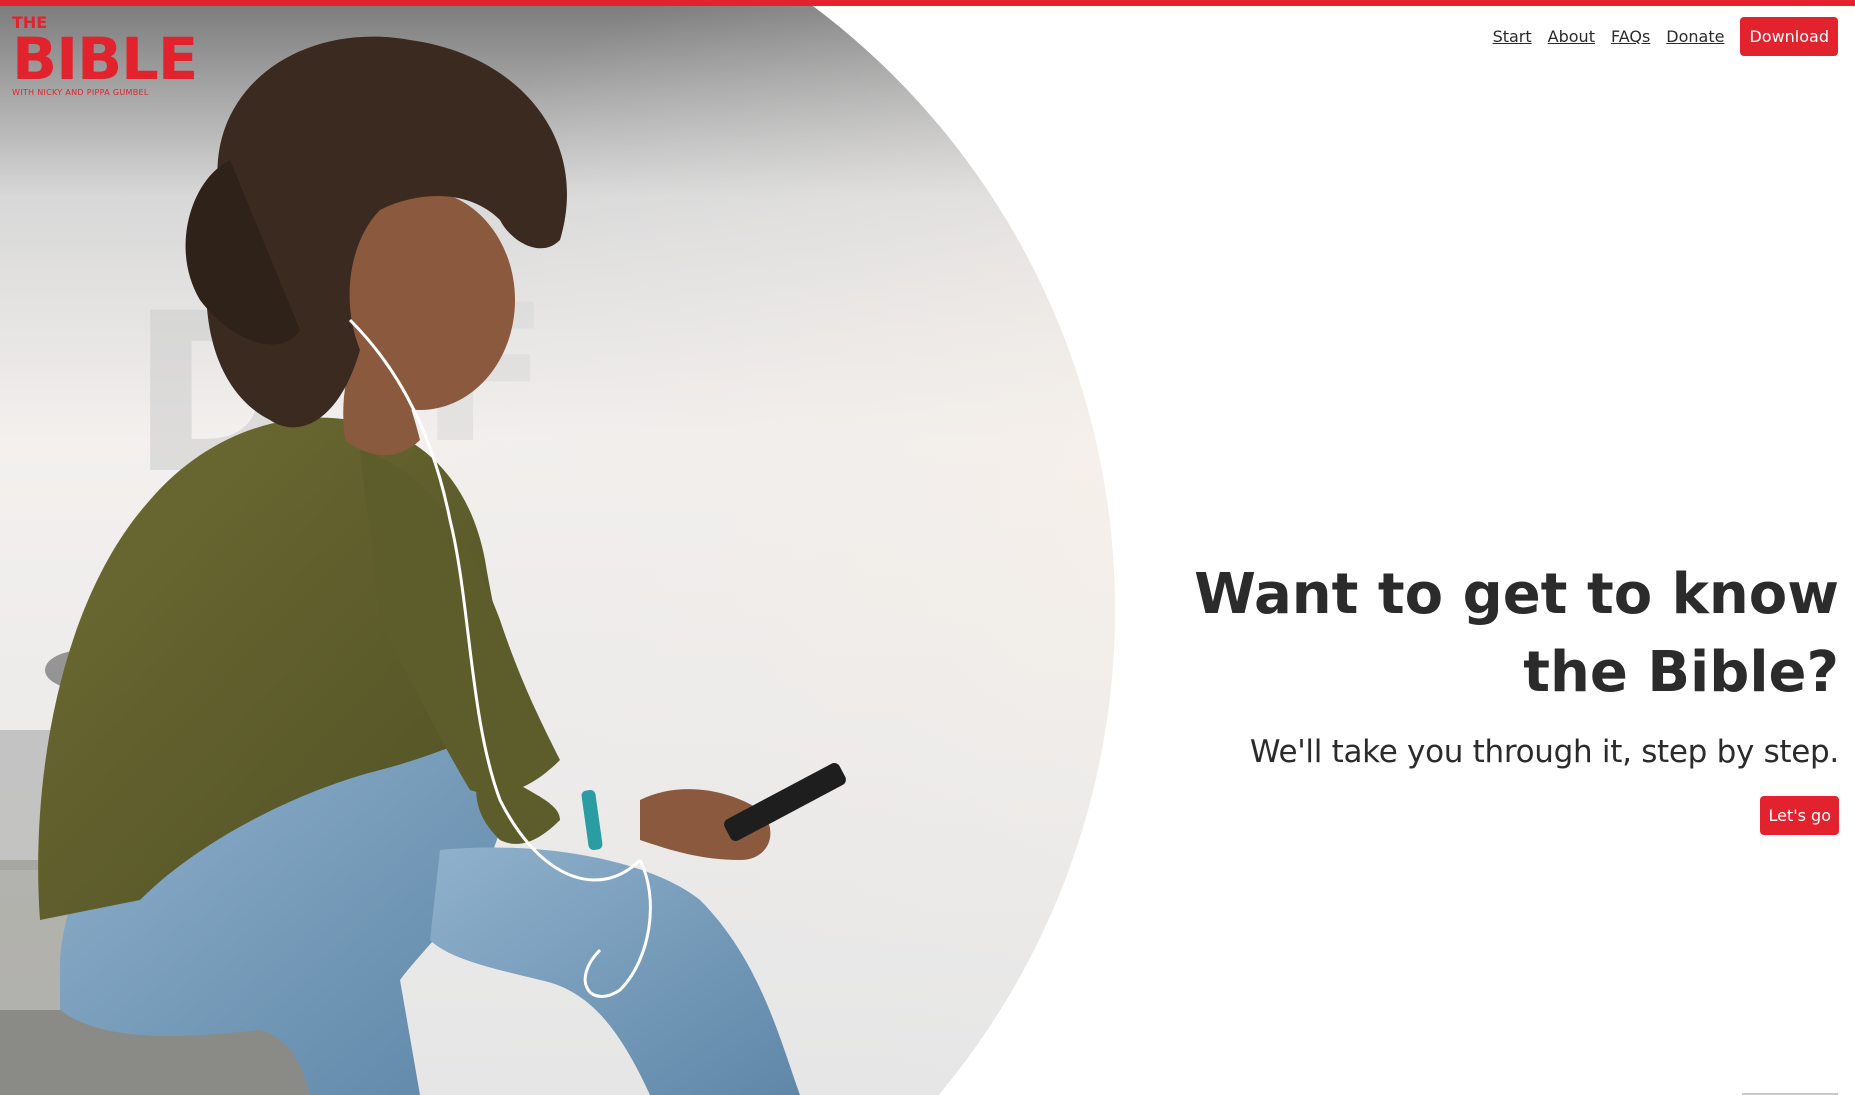 The image size is (1855, 1095). What do you see at coordinates (1681, 672) in the screenshot?
I see `hero-title-line2: the Bible?` at bounding box center [1681, 672].